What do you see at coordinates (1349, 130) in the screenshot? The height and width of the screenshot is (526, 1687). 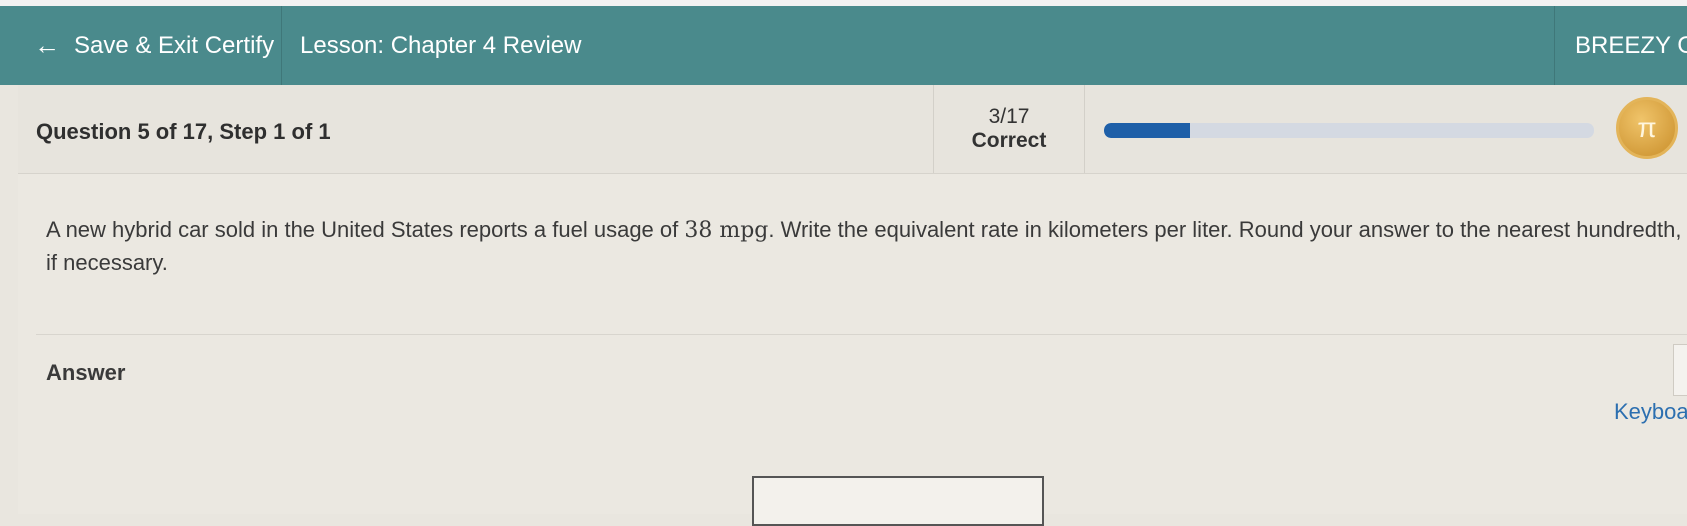 I see `progress-bar` at bounding box center [1349, 130].